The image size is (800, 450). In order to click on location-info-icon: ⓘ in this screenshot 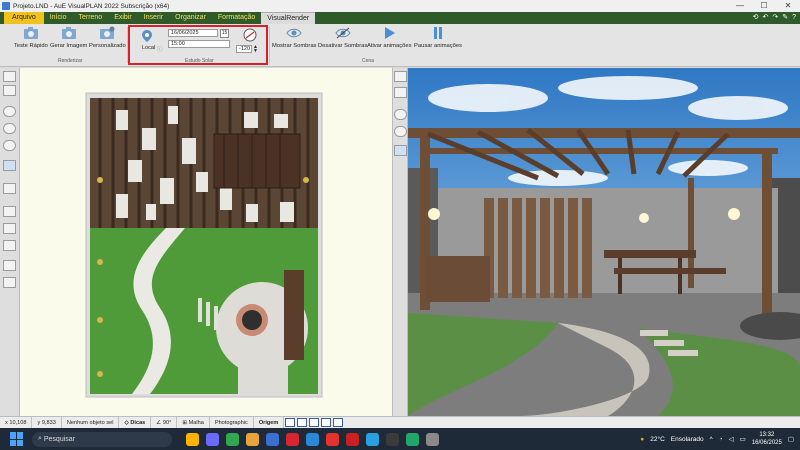, I will do `click(160, 49)`.